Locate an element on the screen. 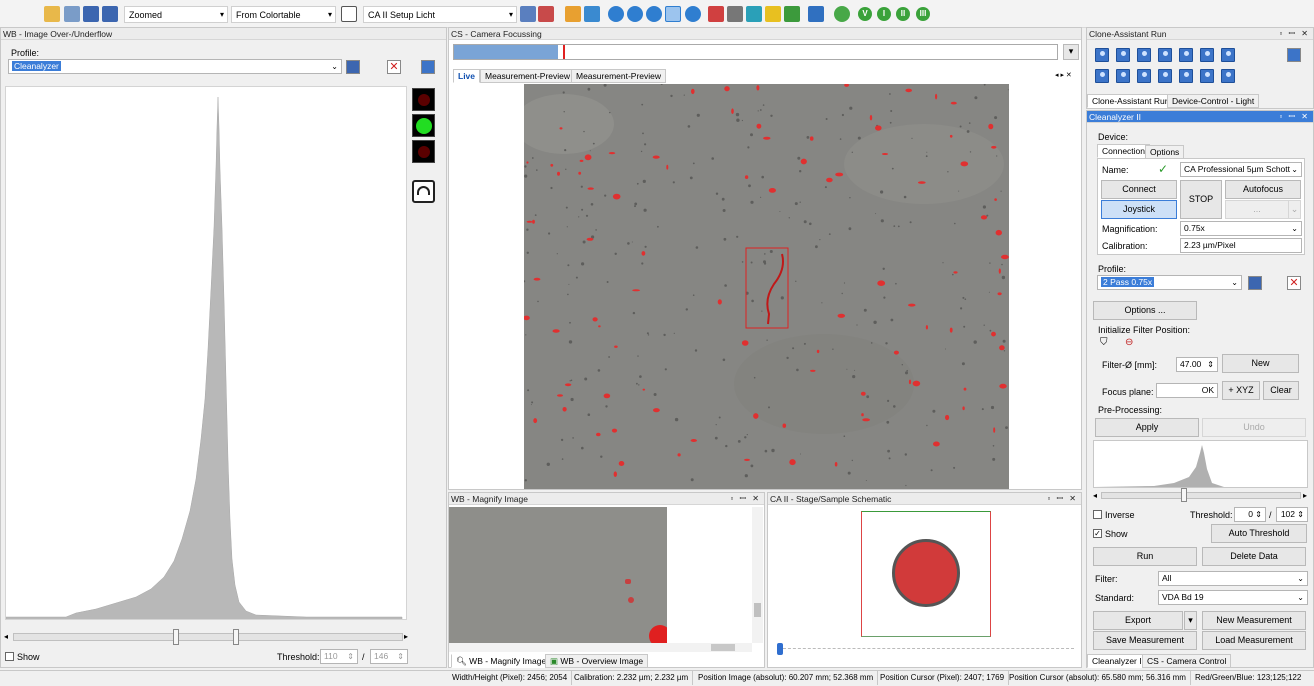 This screenshot has height=686, width=1314. threshold-low-input: 110 ⇕ is located at coordinates (339, 656).